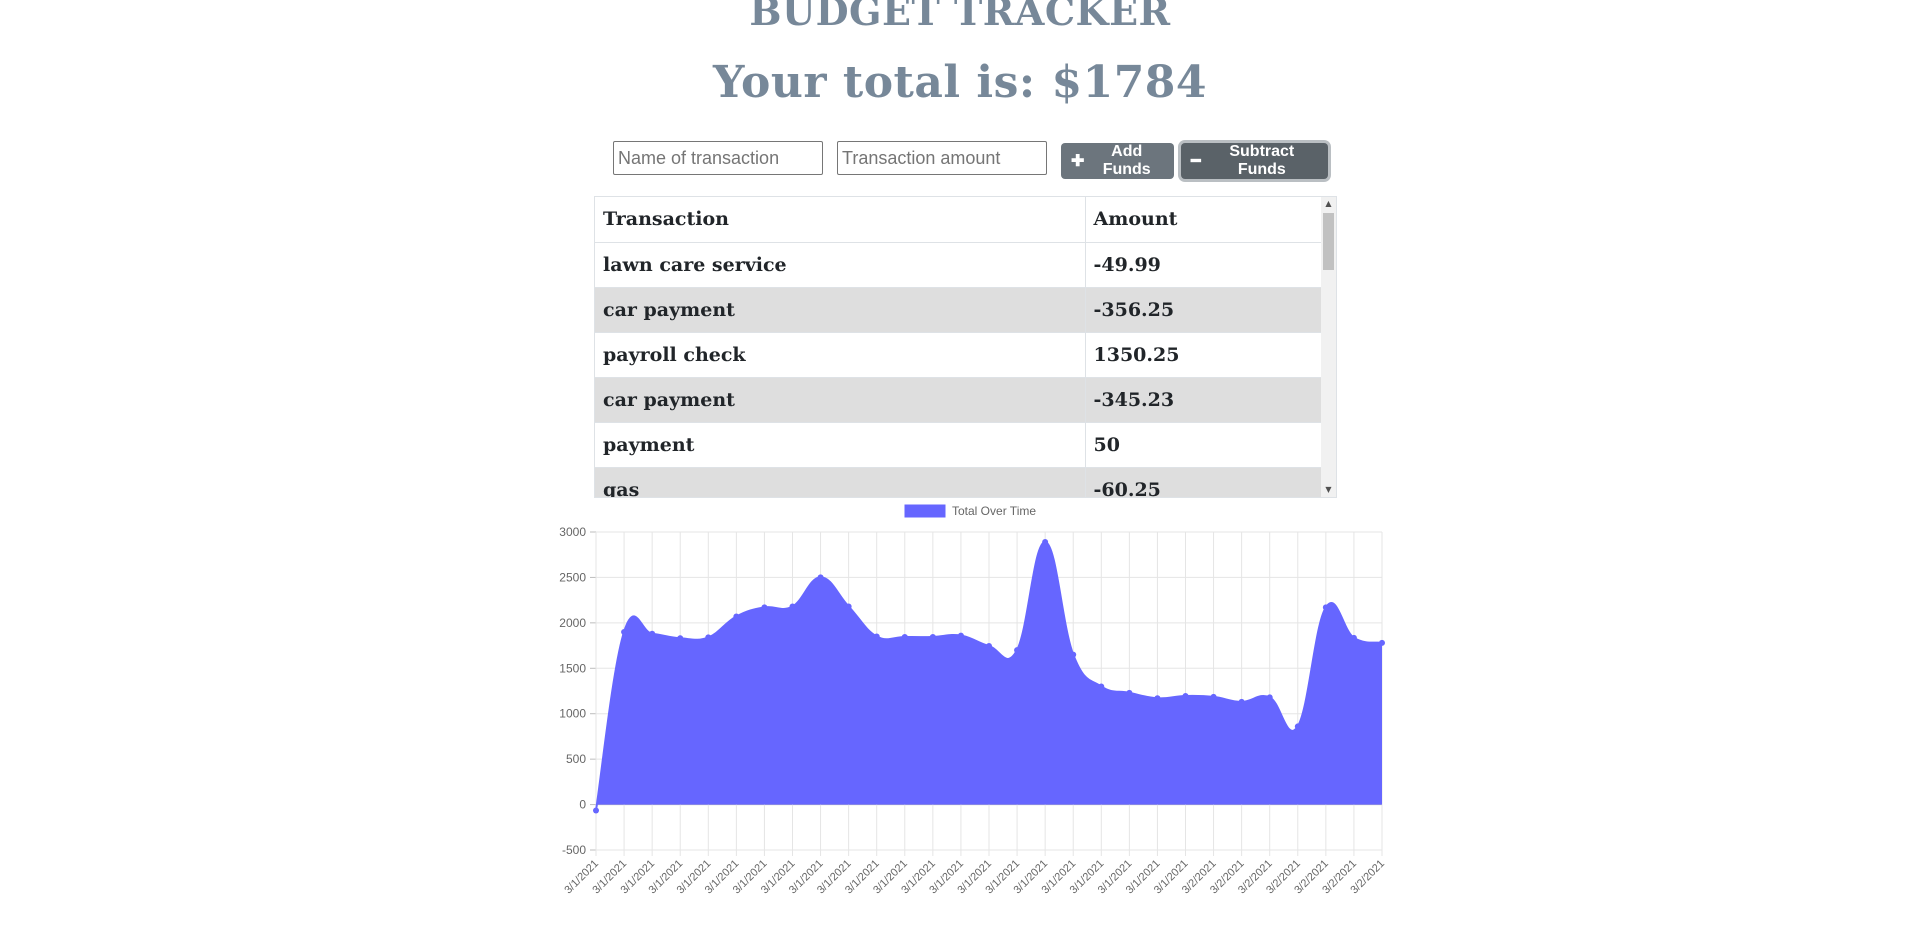 This screenshot has width=1920, height=930. What do you see at coordinates (840, 445) in the screenshot?
I see `transaction-name: payment` at bounding box center [840, 445].